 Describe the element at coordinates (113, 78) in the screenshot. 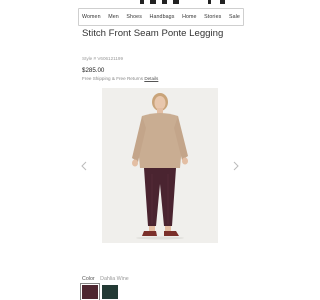

I see `shipping-text: Free Shipping & Free Returns` at that location.